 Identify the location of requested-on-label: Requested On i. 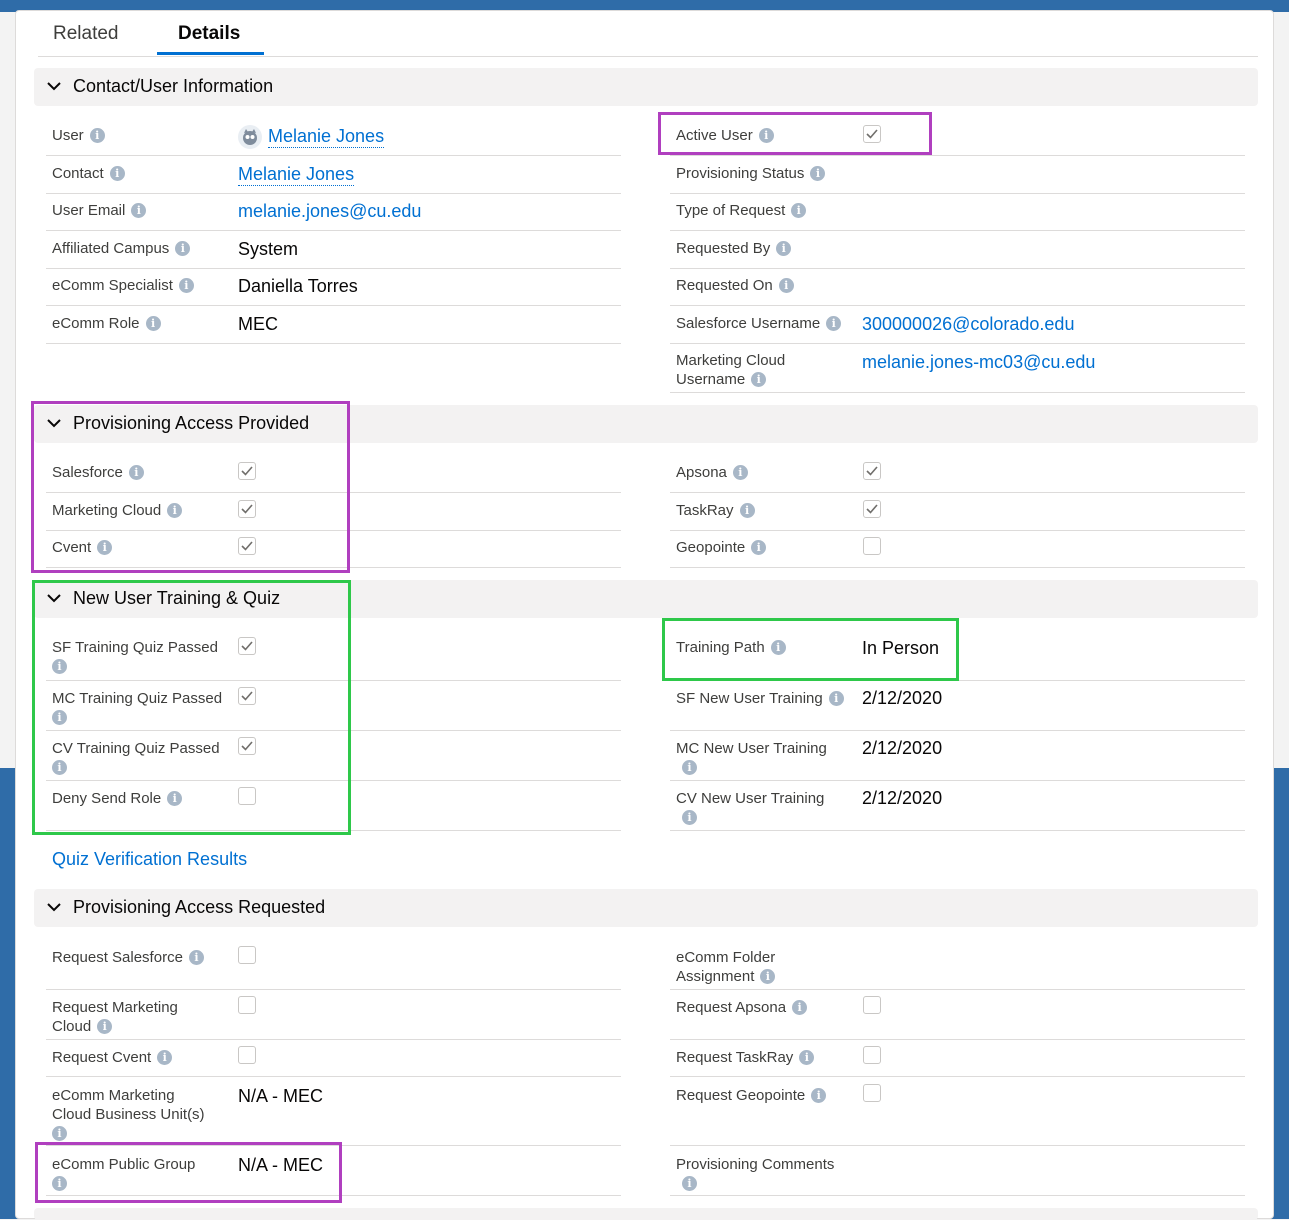
(735, 285).